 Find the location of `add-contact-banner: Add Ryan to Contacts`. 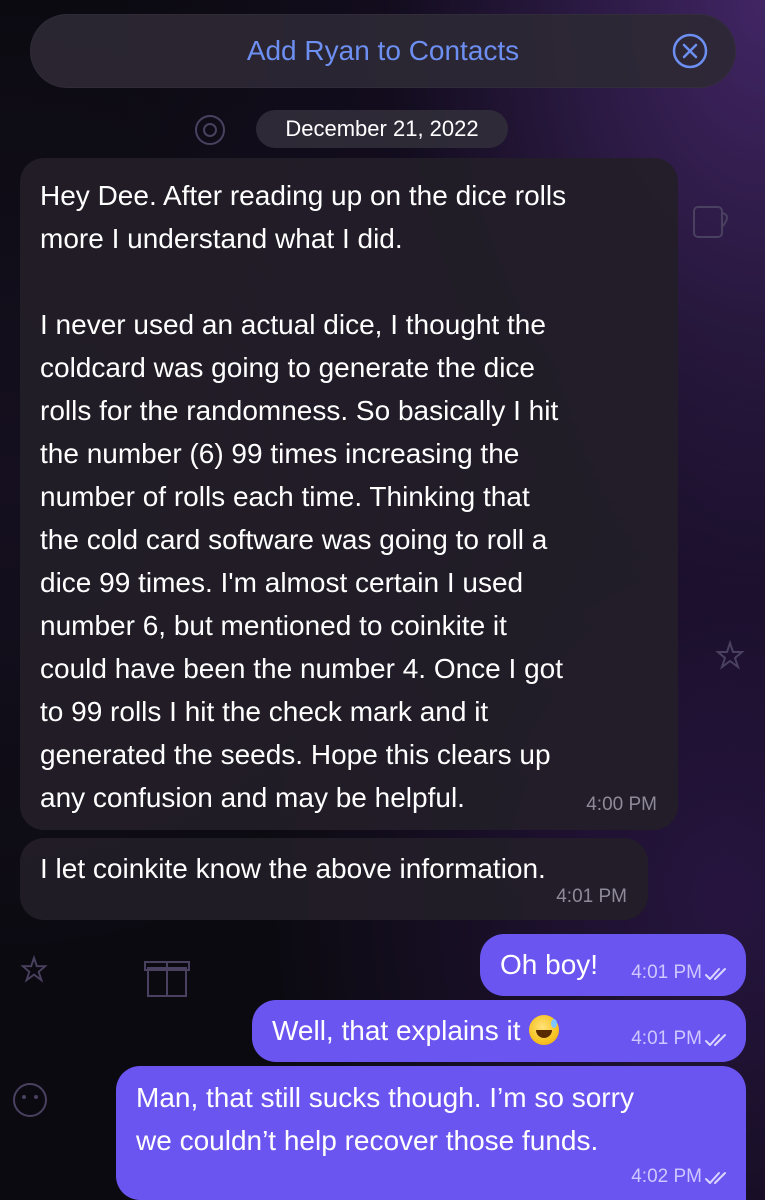

add-contact-banner: Add Ryan to Contacts is located at coordinates (383, 51).